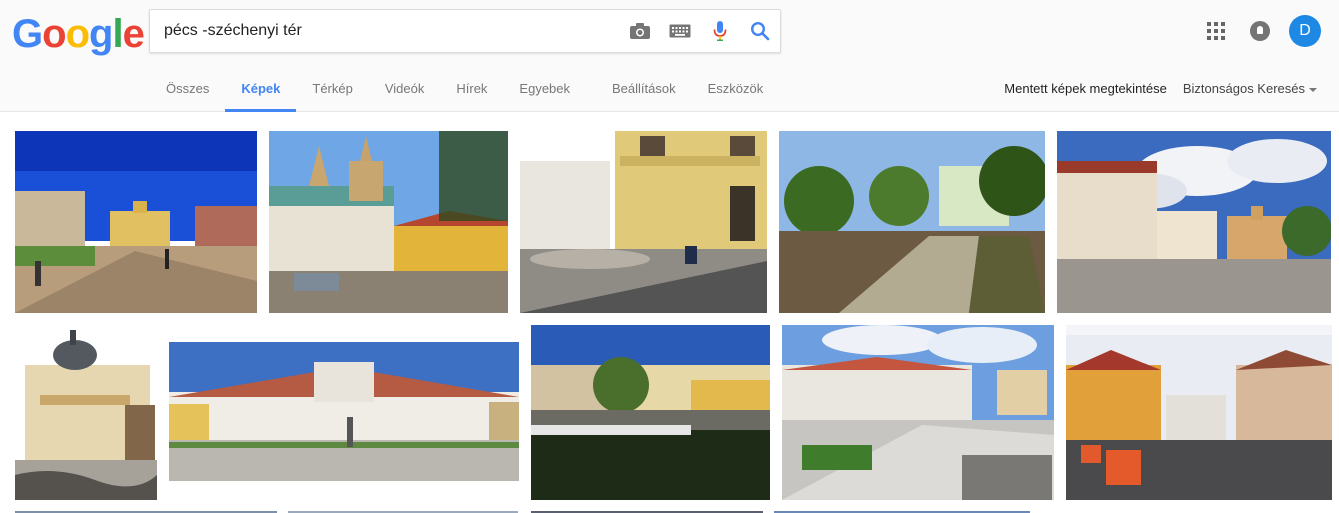  What do you see at coordinates (101, 34) in the screenshot?
I see `logo-letter: g` at bounding box center [101, 34].